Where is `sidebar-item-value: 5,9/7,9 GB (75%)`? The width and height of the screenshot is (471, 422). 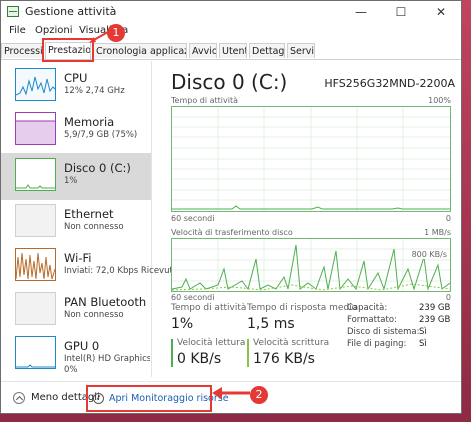 sidebar-item-value: 5,9/7,9 GB (75%) is located at coordinates (101, 135).